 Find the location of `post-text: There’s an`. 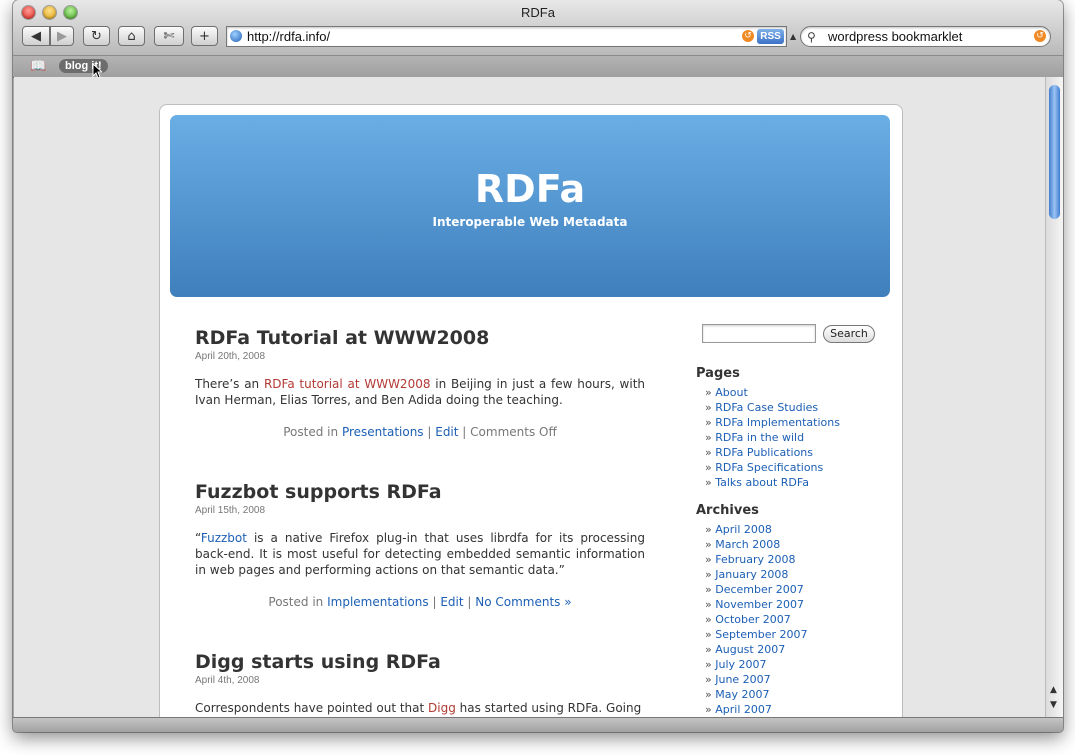

post-text: There’s an is located at coordinates (229, 384).